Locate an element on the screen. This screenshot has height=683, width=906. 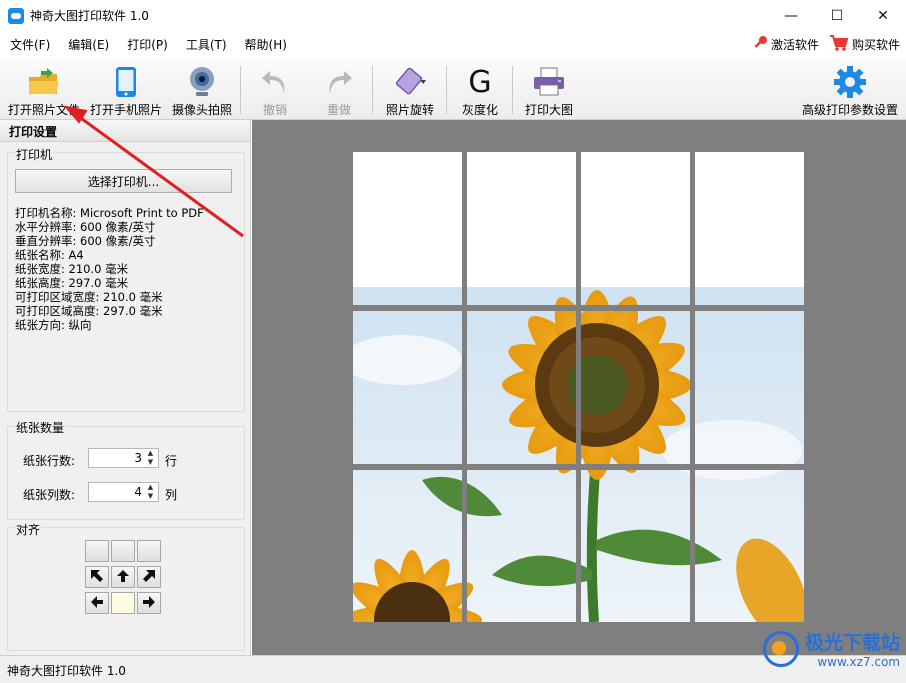
activate-software-link: 激活软件 is located at coordinates (785, 44).